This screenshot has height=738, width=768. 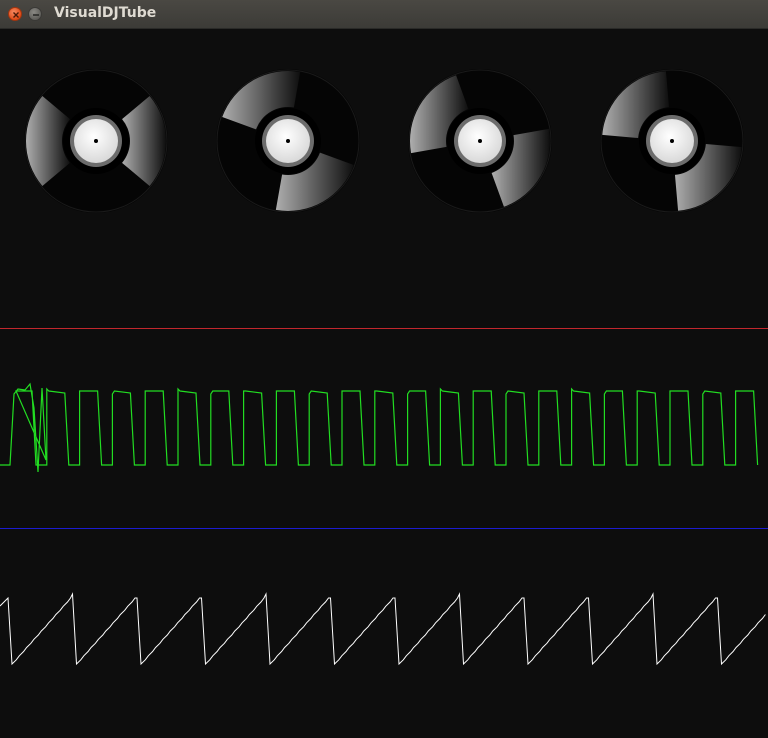 What do you see at coordinates (384, 14) in the screenshot?
I see `title-bar: VisualDJTube` at bounding box center [384, 14].